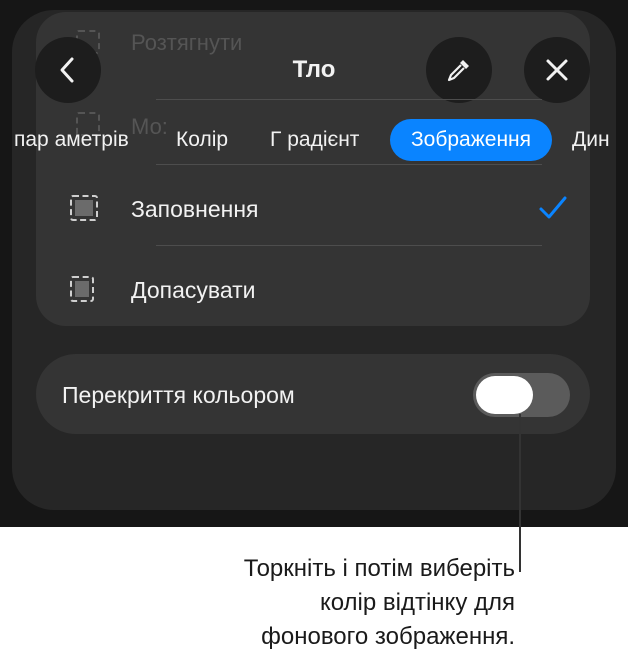 Image resolution: width=628 pixels, height=657 pixels. Describe the element at coordinates (82, 289) in the screenshot. I see `fit-option-icon` at that location.